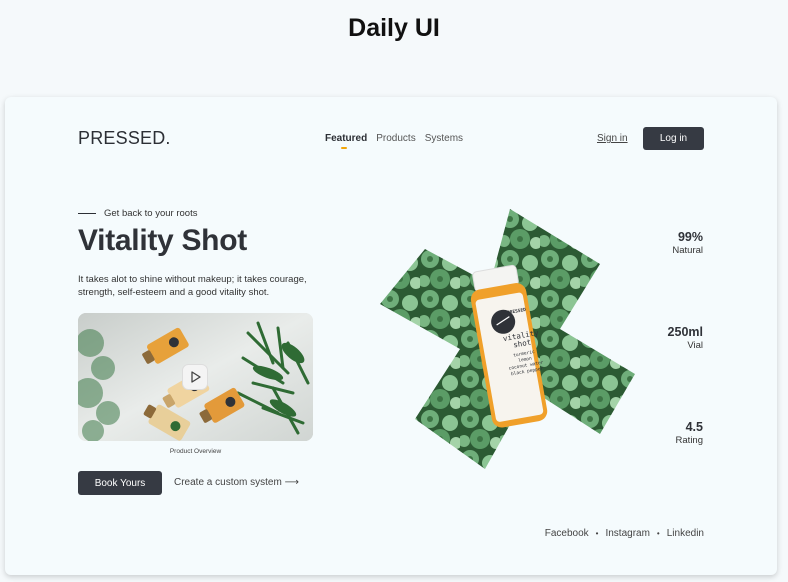 The width and height of the screenshot is (788, 582). What do you see at coordinates (394, 28) in the screenshot?
I see `page-title: Daily UI` at bounding box center [394, 28].